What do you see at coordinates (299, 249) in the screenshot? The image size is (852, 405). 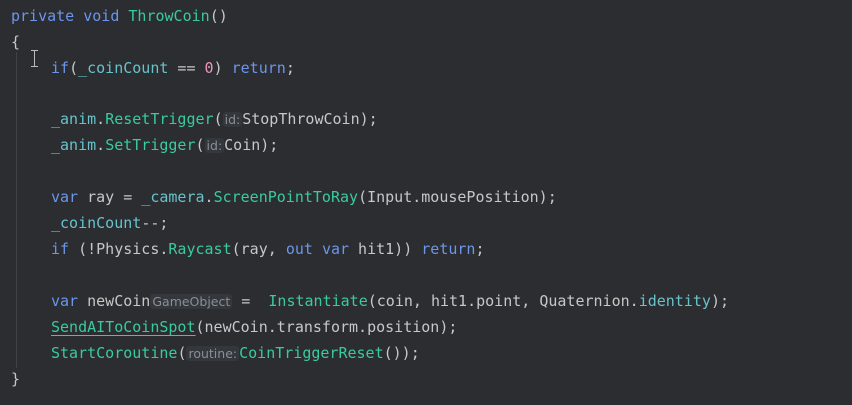 I see `keyword-out: out` at bounding box center [299, 249].